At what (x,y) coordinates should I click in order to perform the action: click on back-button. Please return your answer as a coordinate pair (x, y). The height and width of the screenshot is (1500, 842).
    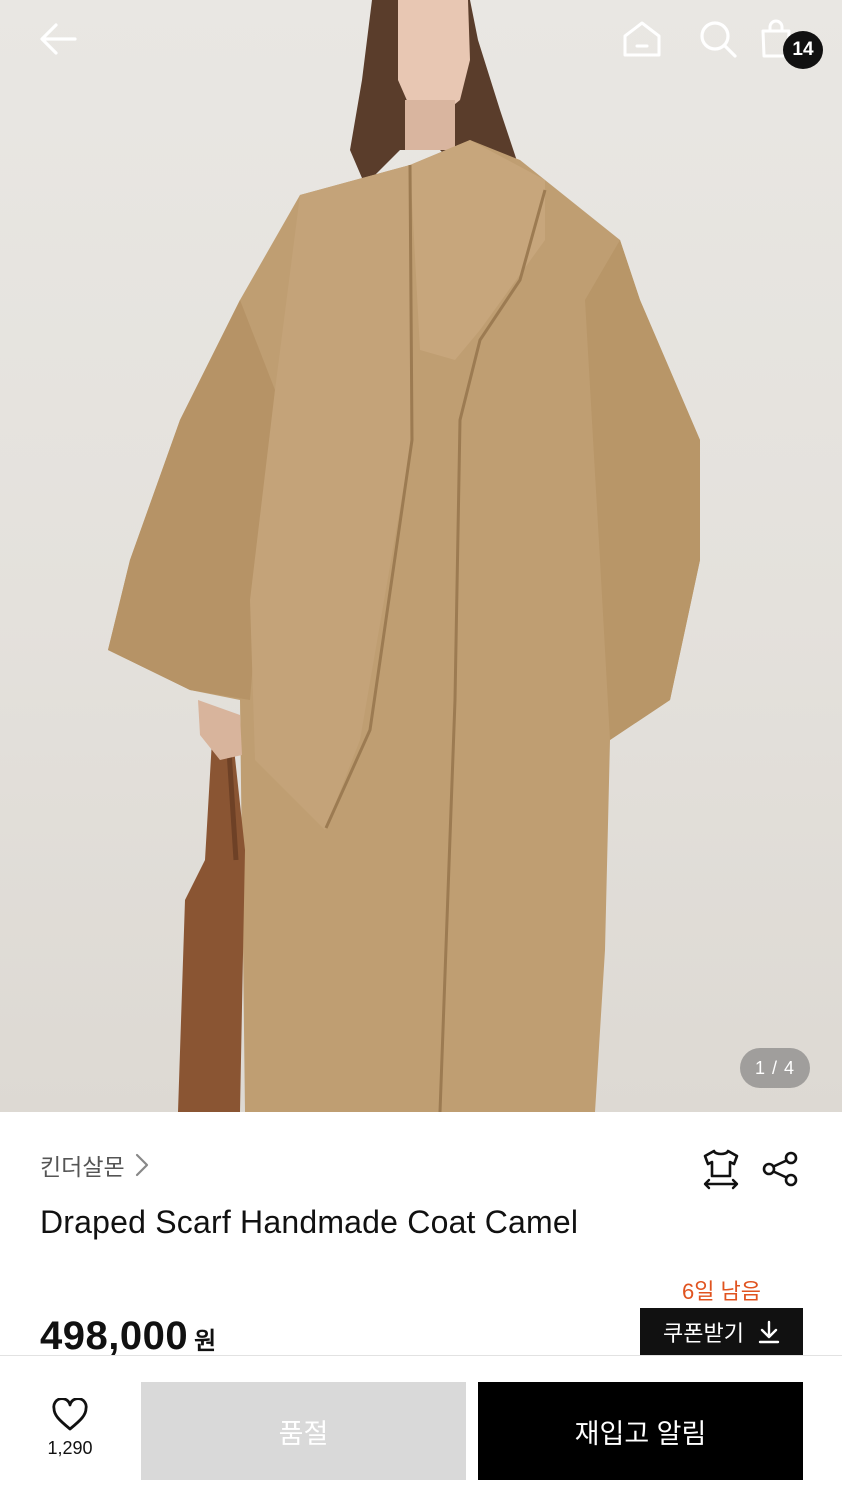
    Looking at the image, I should click on (58, 39).